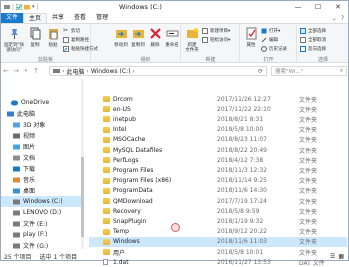  What do you see at coordinates (341, 256) in the screenshot?
I see `large-icons-view-icon: ▦` at bounding box center [341, 256].